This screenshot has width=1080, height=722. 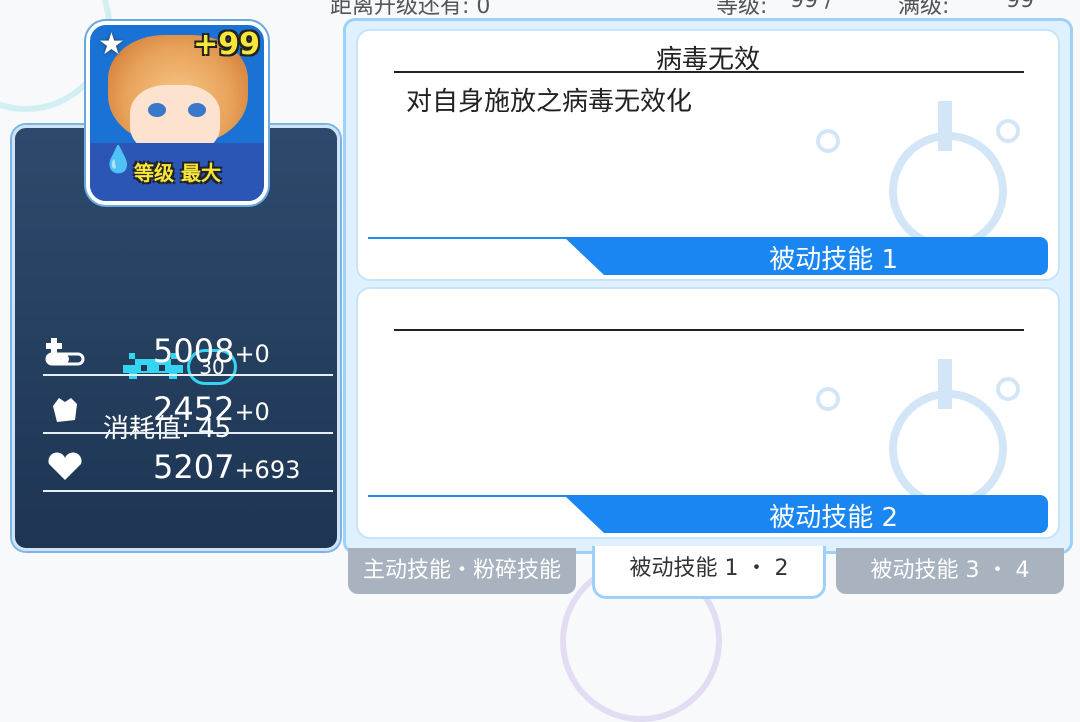 I want to click on stat-row-heart: 5207+693, so click(x=188, y=467).